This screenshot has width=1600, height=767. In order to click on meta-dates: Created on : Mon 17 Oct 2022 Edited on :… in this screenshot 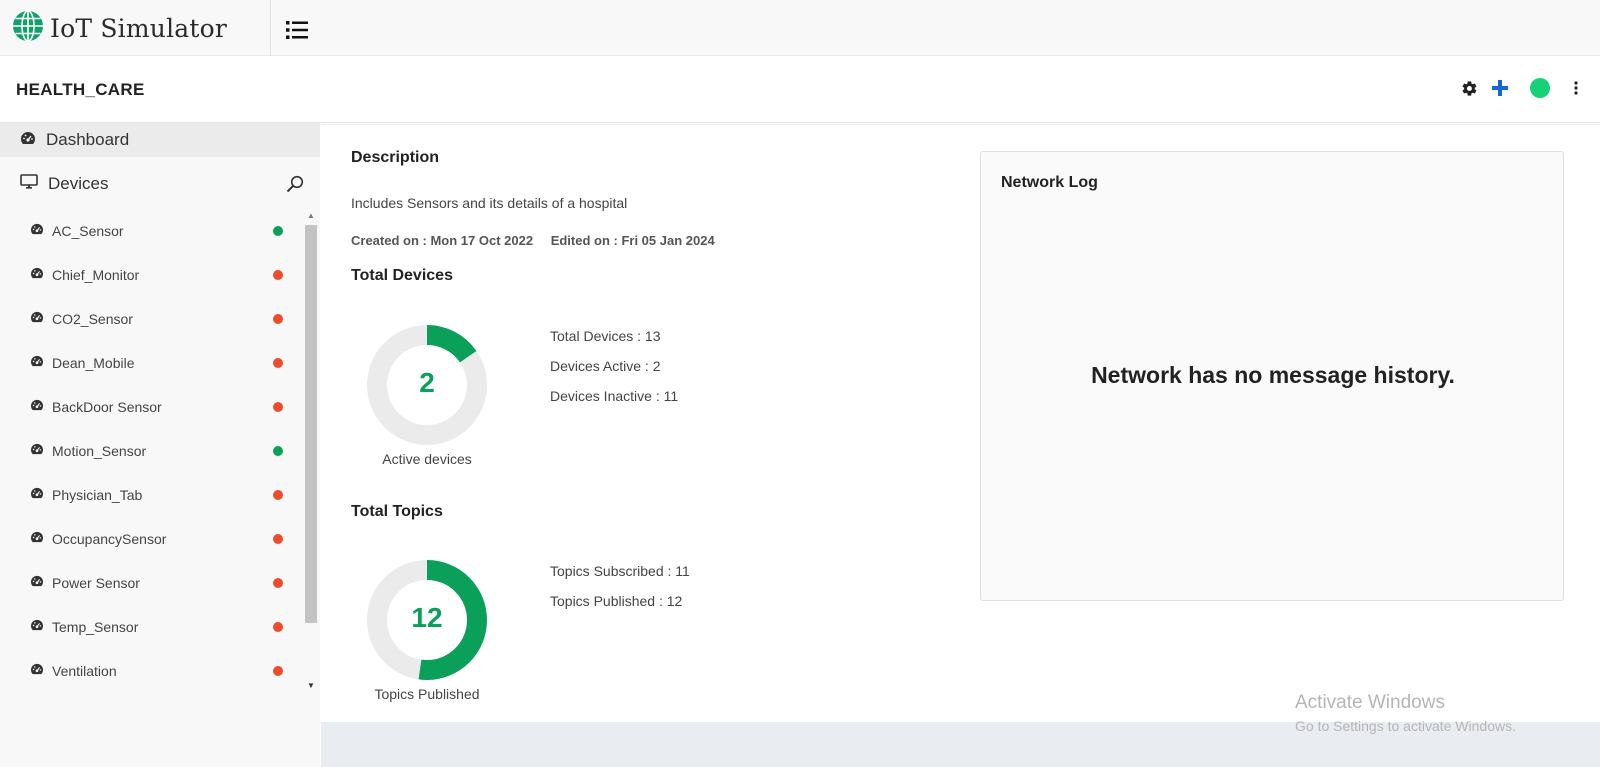, I will do `click(540, 240)`.